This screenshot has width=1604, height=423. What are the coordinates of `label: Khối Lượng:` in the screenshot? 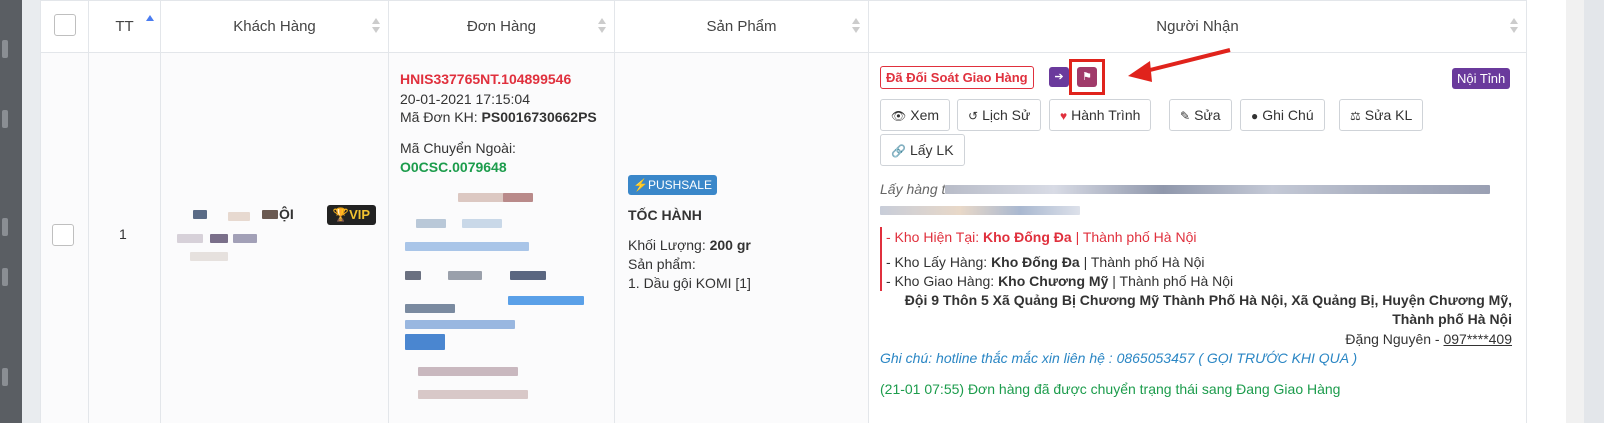 It's located at (667, 245).